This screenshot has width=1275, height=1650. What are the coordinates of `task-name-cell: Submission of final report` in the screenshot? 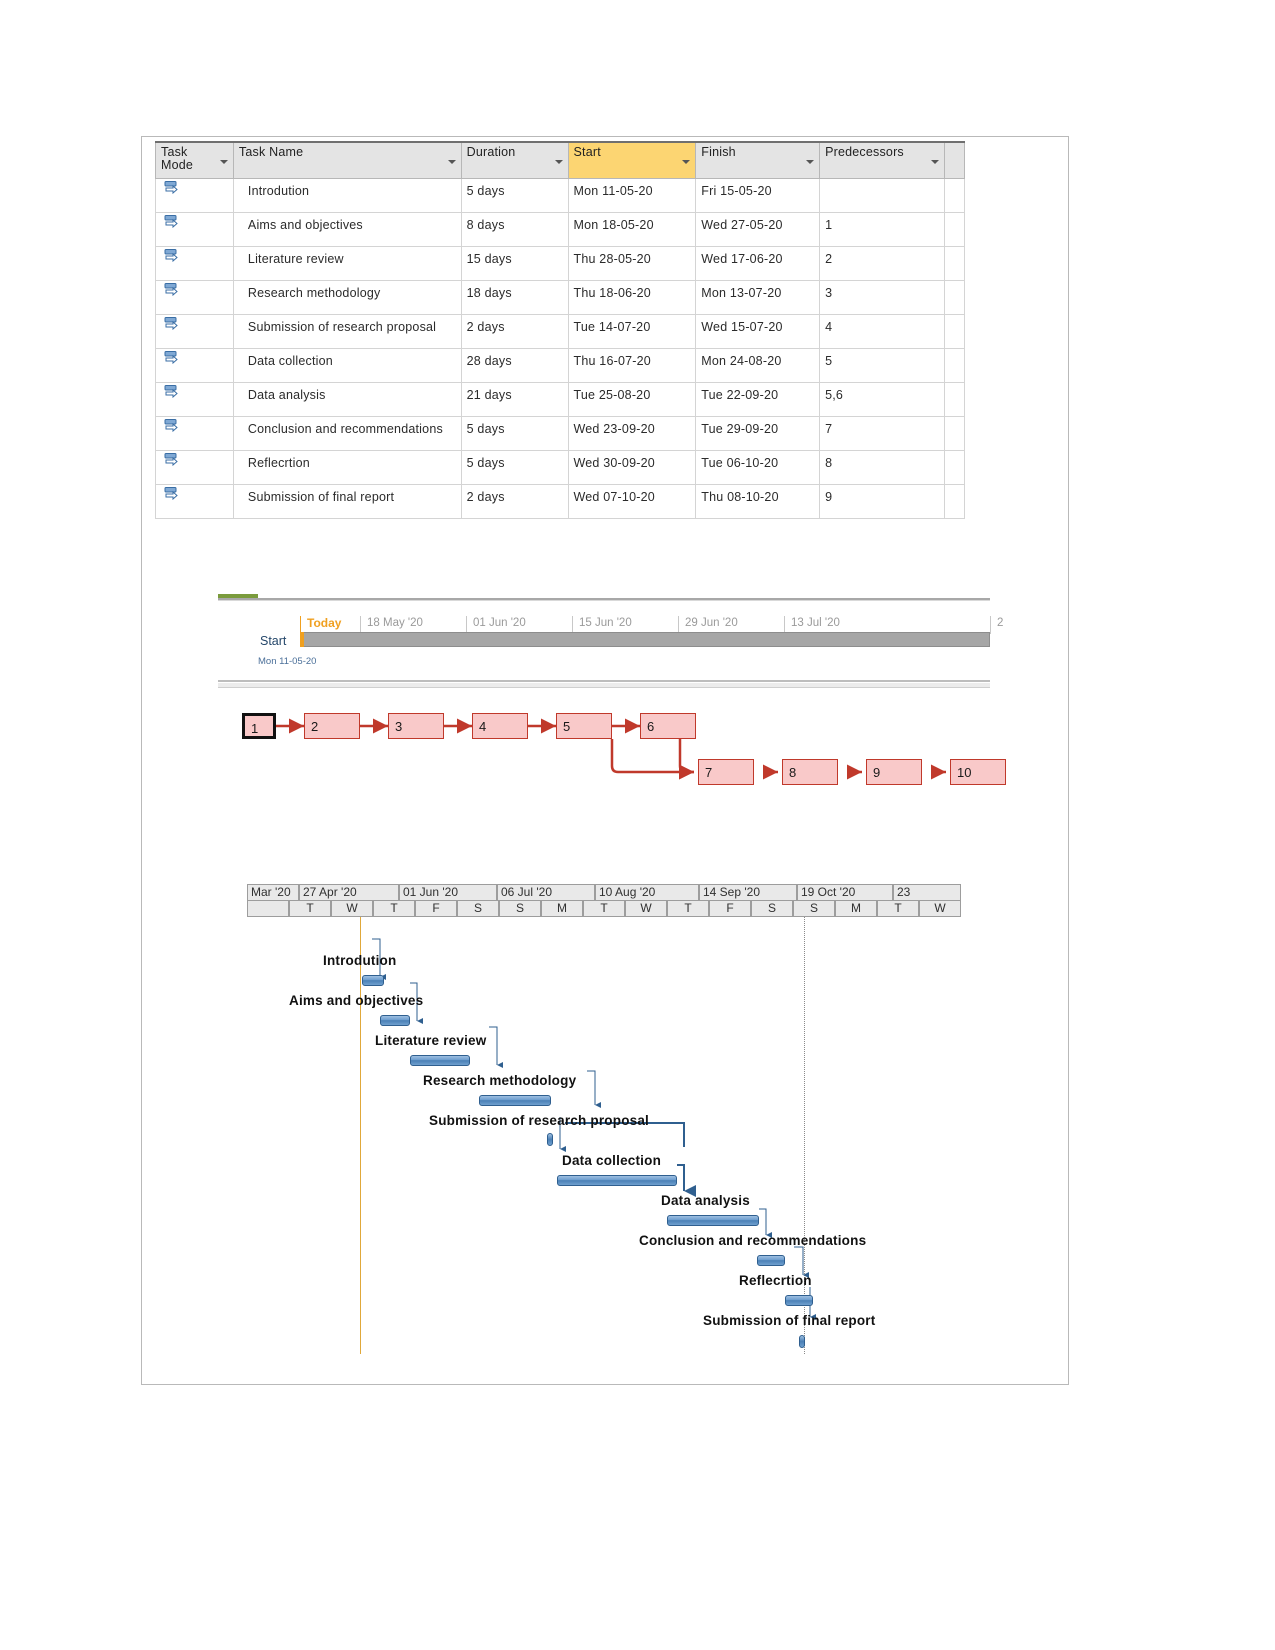 It's located at (347, 501).